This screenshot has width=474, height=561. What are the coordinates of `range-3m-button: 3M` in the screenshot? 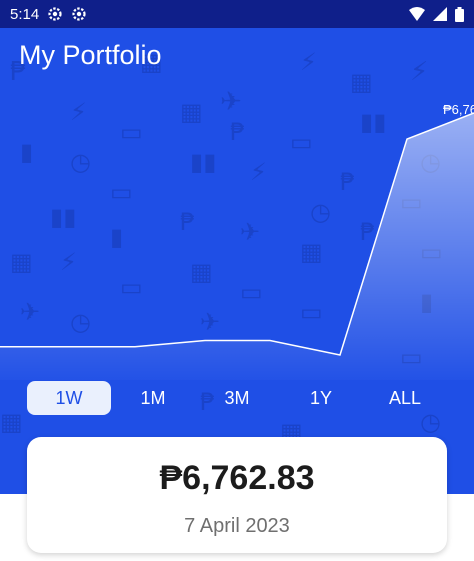 It's located at (237, 398).